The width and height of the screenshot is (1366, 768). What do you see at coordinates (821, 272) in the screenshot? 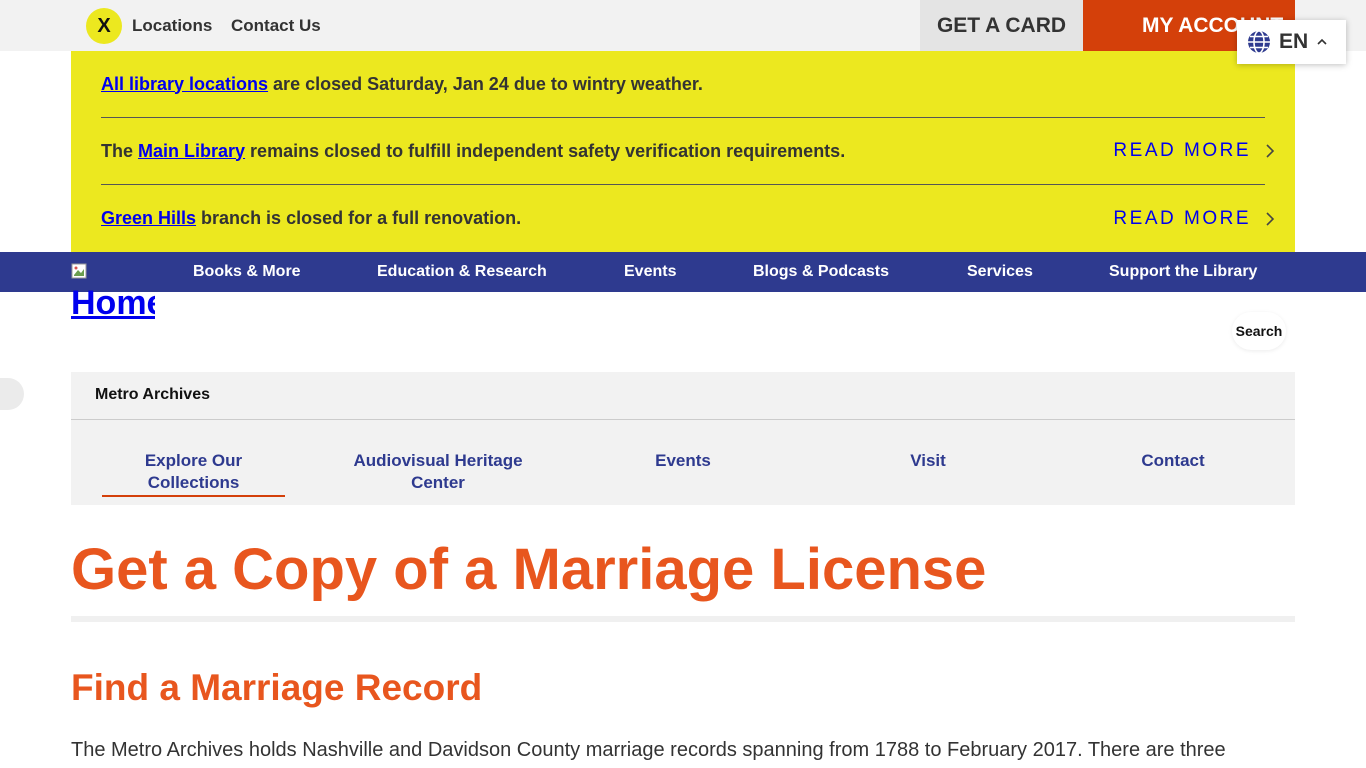
I see `nav-blogs-podcasts: Blogs & Podcasts` at bounding box center [821, 272].